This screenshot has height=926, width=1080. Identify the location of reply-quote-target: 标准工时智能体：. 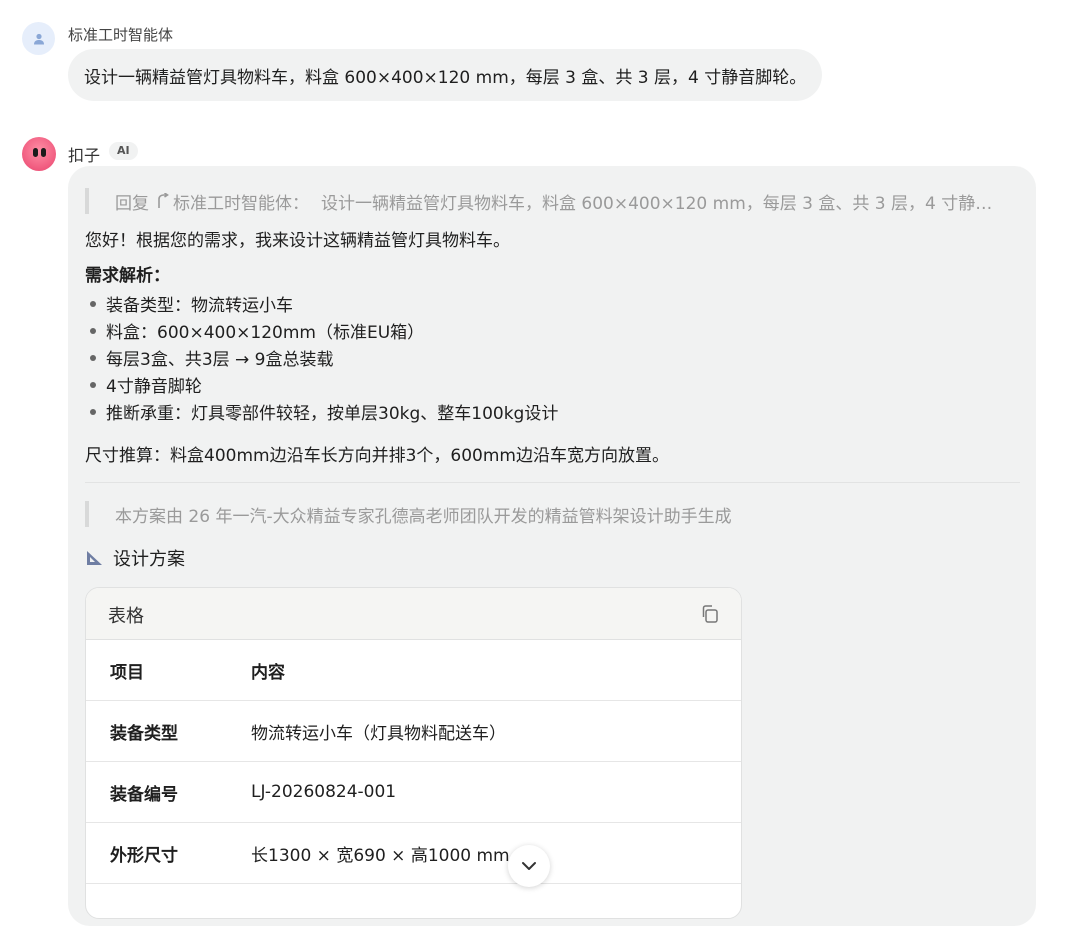
(241, 203).